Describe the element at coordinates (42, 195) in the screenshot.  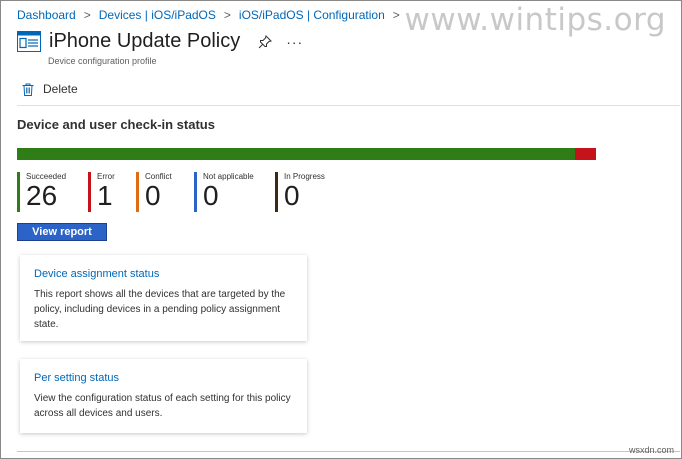
I see `stat-value: 26` at that location.